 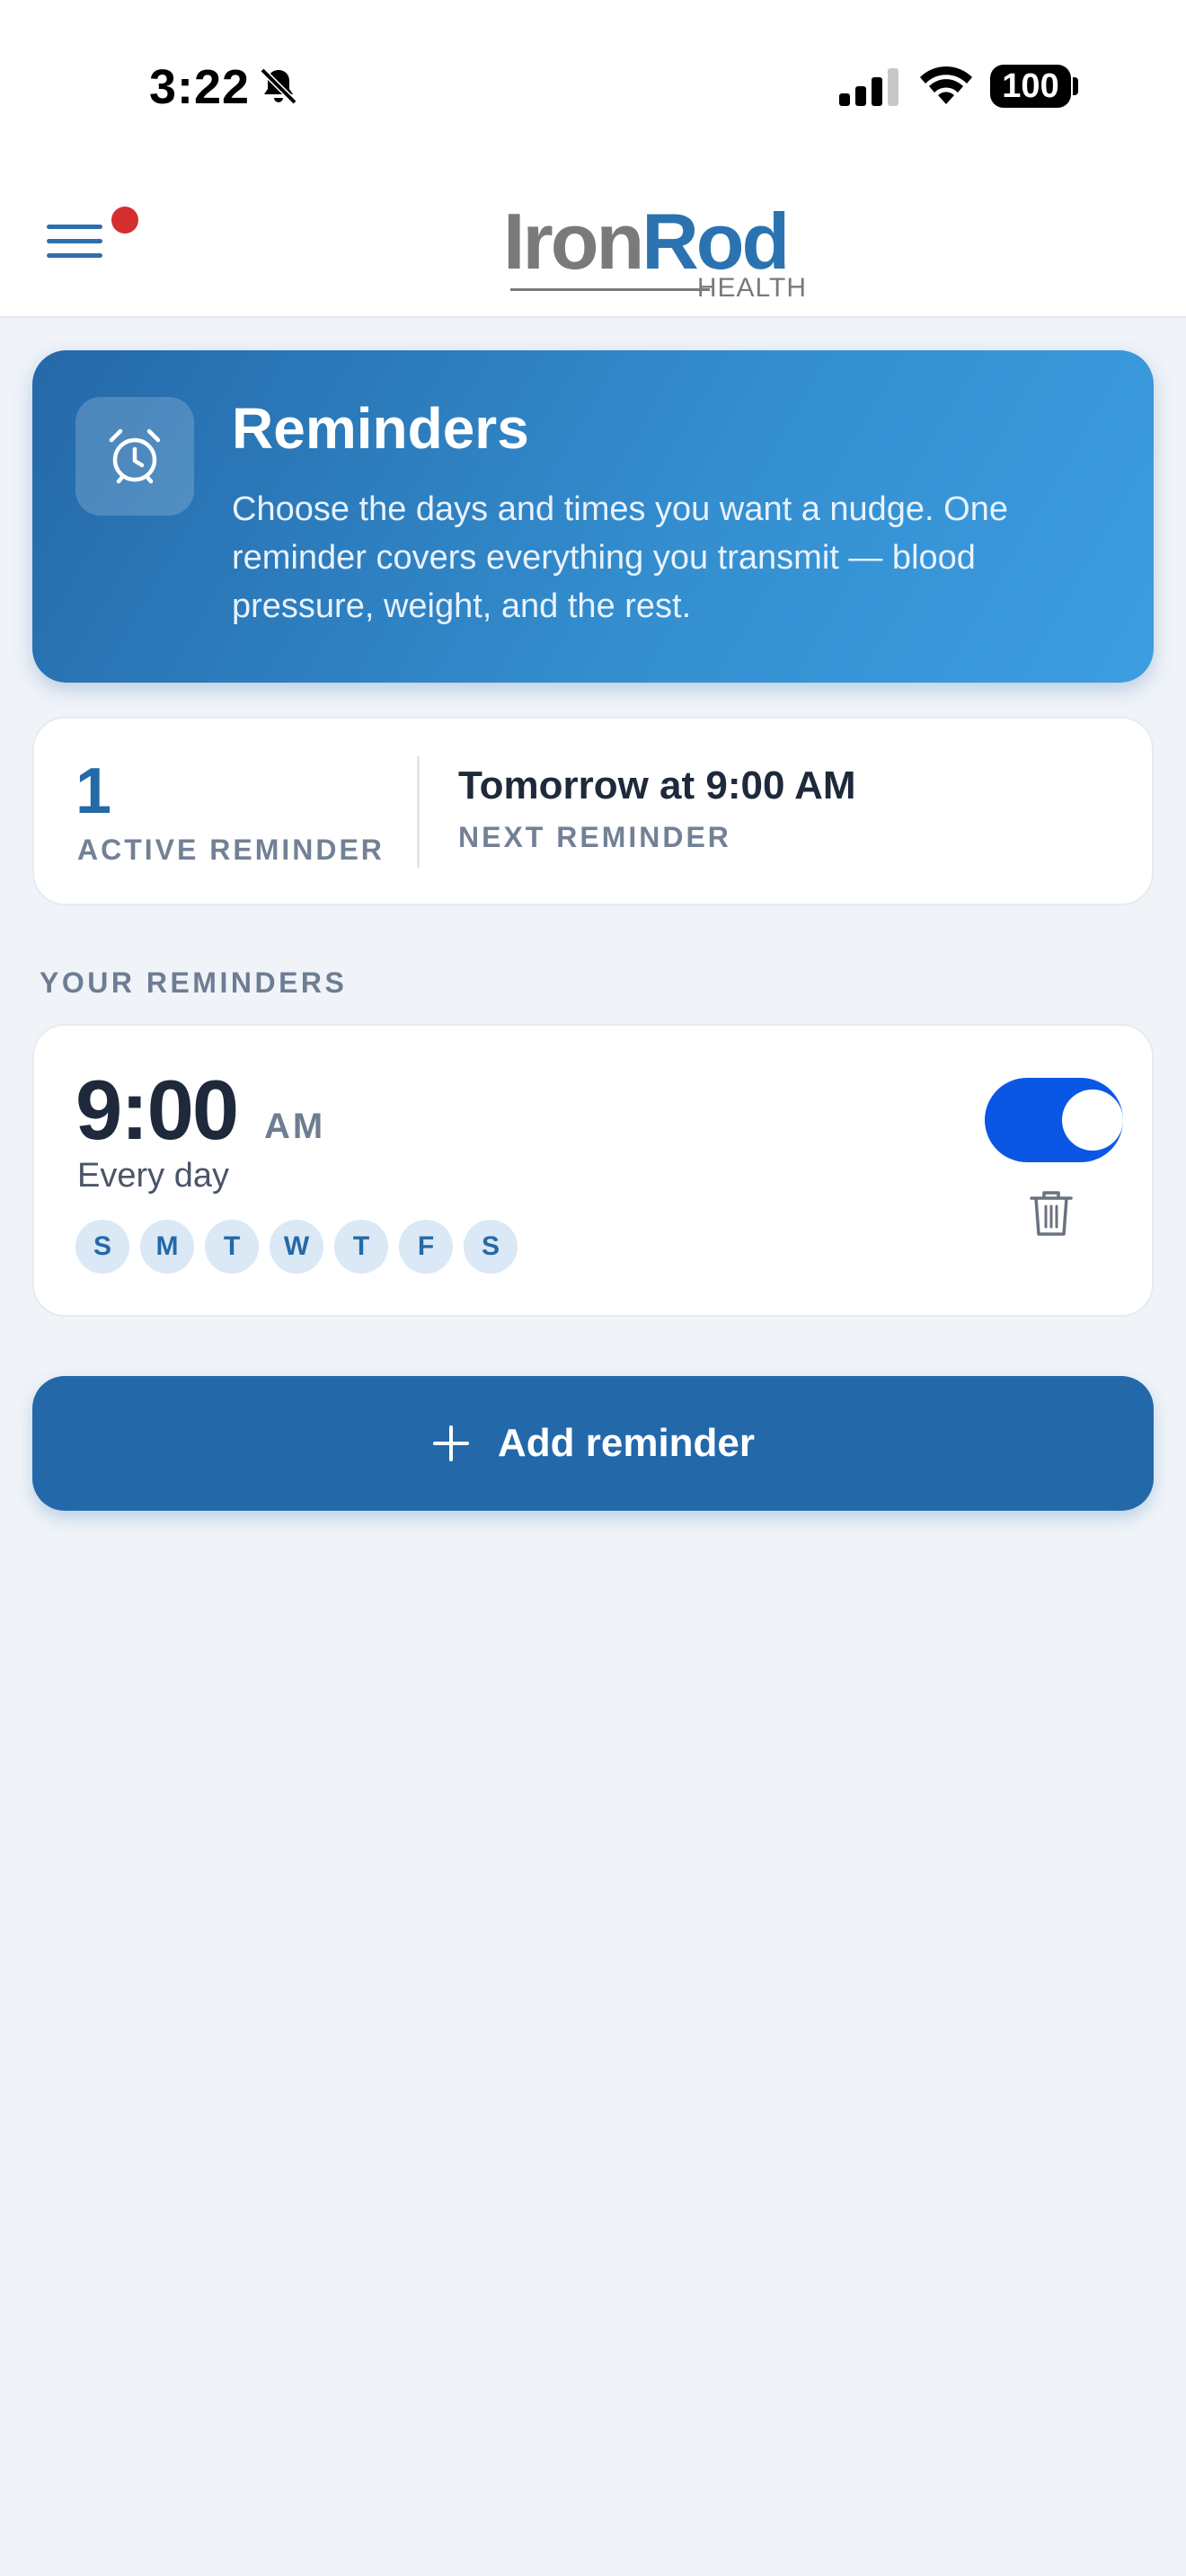 I want to click on next-reminder-label: NEXT REMINDER, so click(x=594, y=837).